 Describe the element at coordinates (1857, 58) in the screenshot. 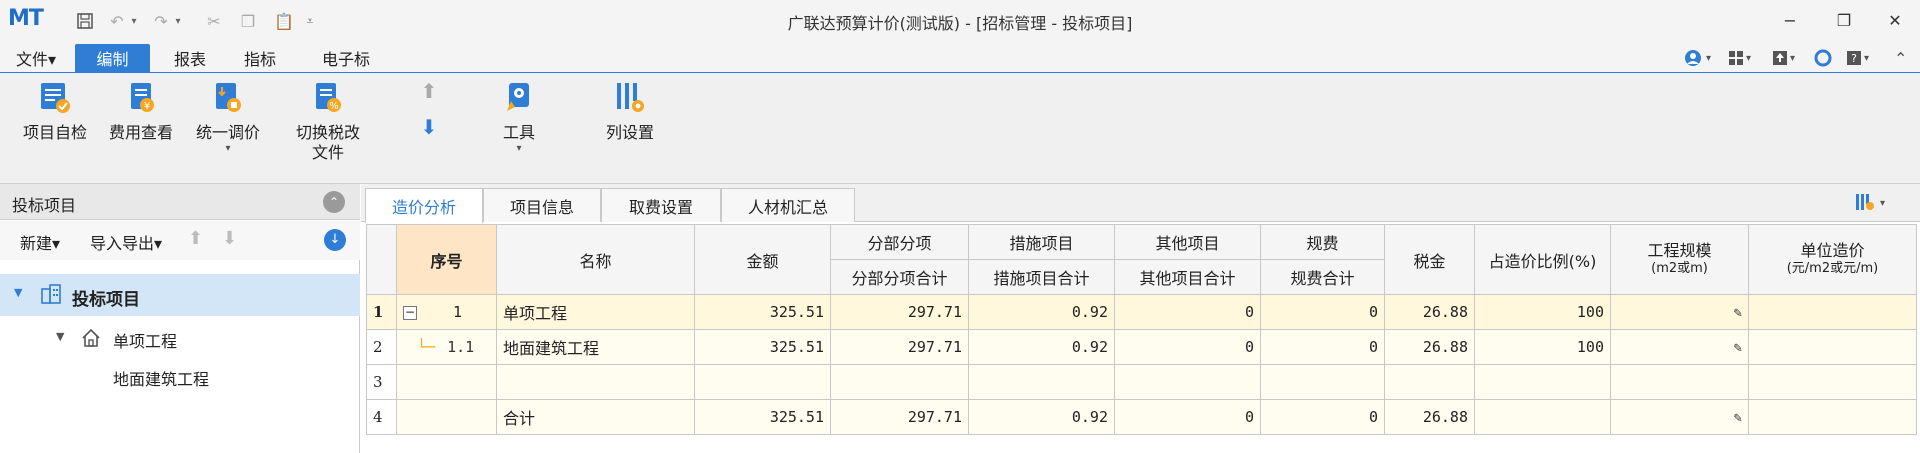

I see `help-icon: ? ▾` at that location.